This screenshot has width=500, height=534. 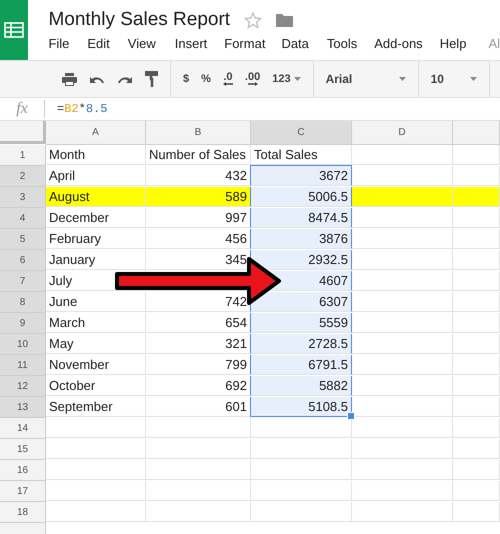 What do you see at coordinates (23, 407) in the screenshot?
I see `row-header: 13` at bounding box center [23, 407].